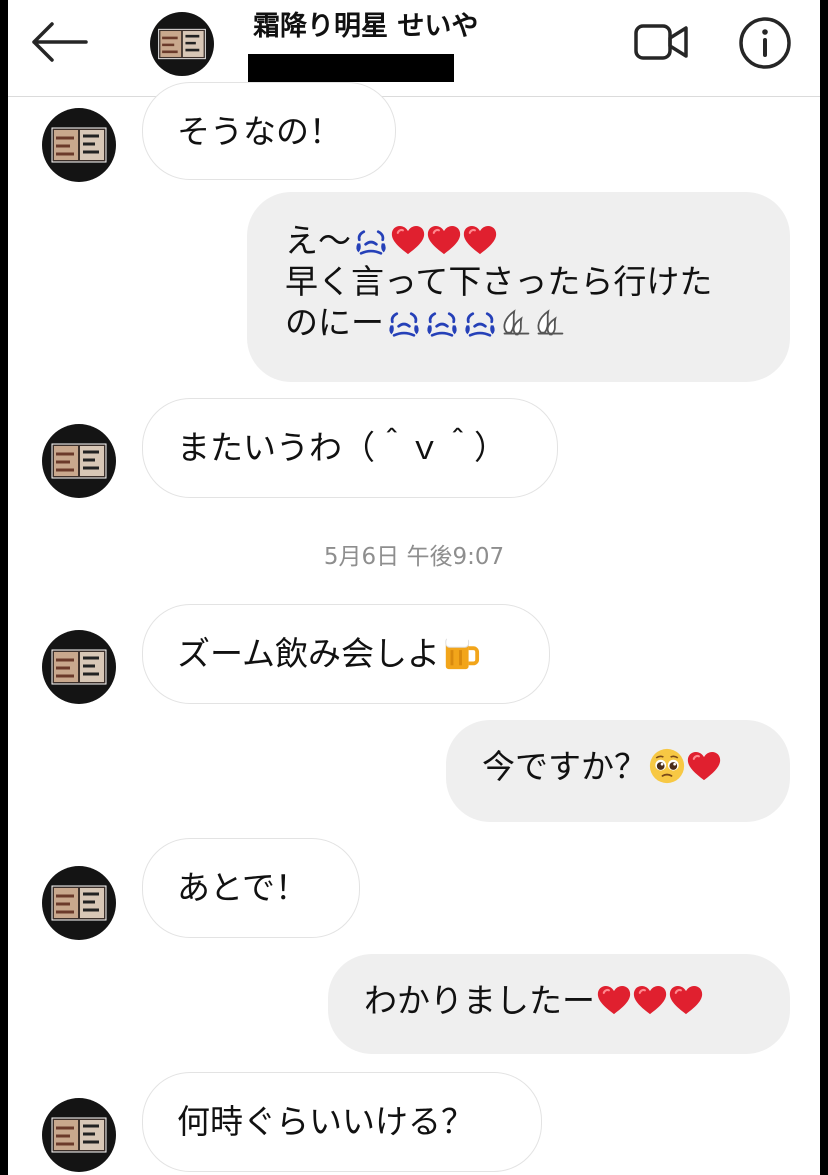  What do you see at coordinates (309, 653) in the screenshot?
I see `message-text: ズーム飲み会しよ` at bounding box center [309, 653].